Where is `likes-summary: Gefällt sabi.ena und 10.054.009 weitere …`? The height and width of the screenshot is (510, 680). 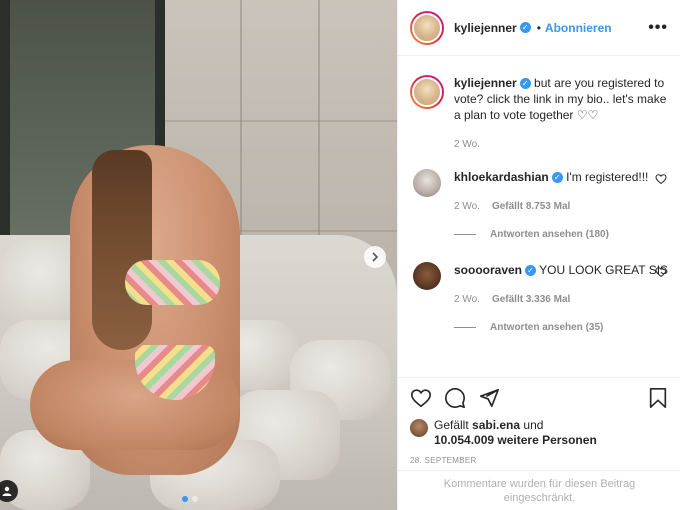
likes-summary: Gefällt sabi.ena und 10.054.009 weitere … is located at coordinates (539, 433).